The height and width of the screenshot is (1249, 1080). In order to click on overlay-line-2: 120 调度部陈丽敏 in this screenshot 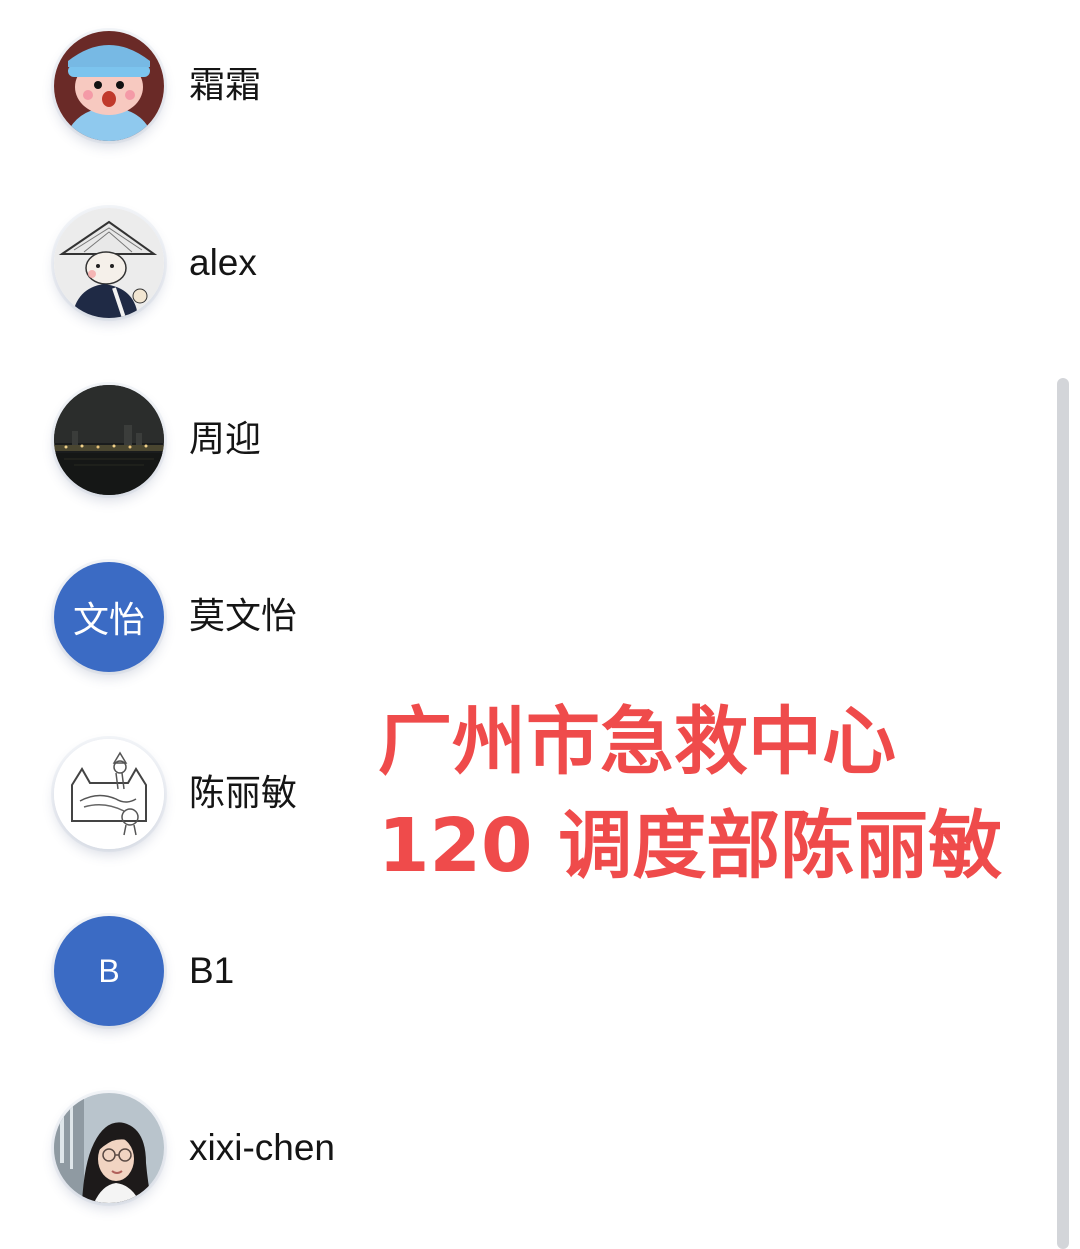, I will do `click(690, 846)`.